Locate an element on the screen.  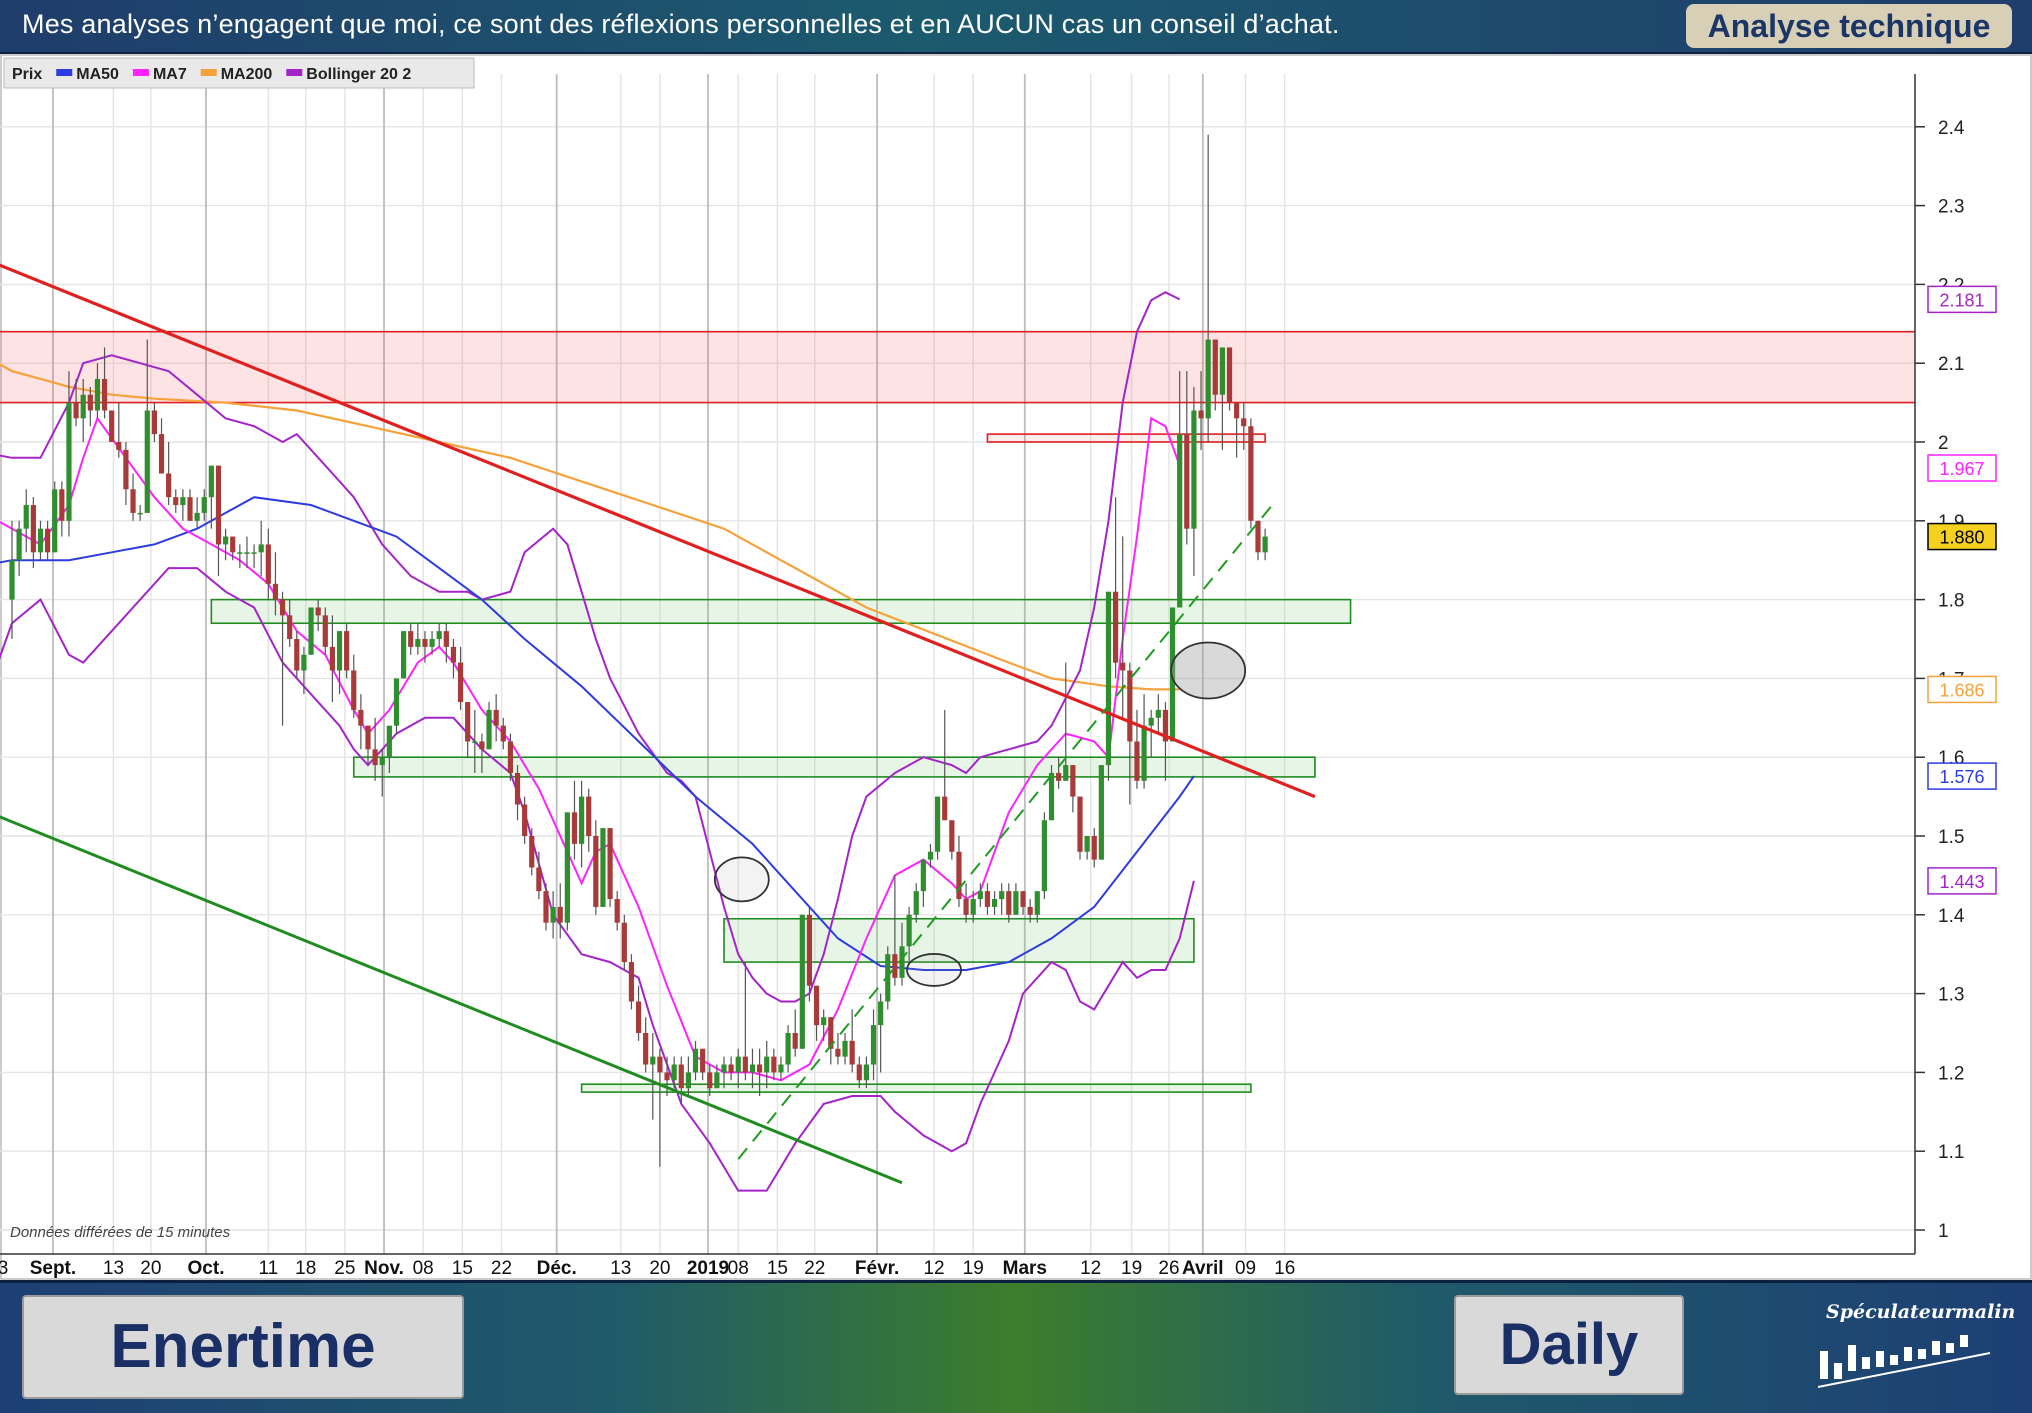
resistance-zone is located at coordinates (957, 367).